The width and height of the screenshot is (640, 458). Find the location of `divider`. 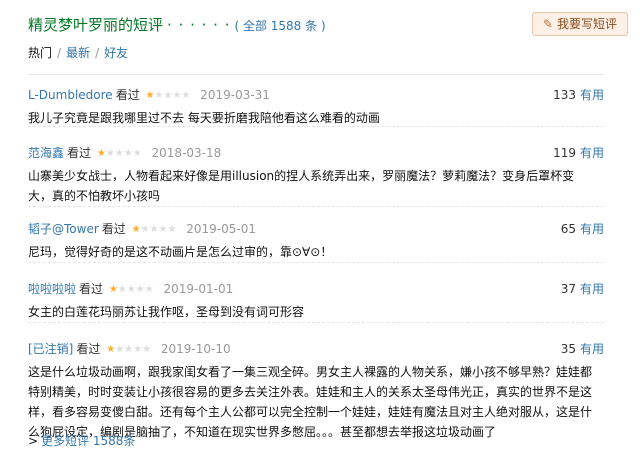

divider is located at coordinates (316, 74).